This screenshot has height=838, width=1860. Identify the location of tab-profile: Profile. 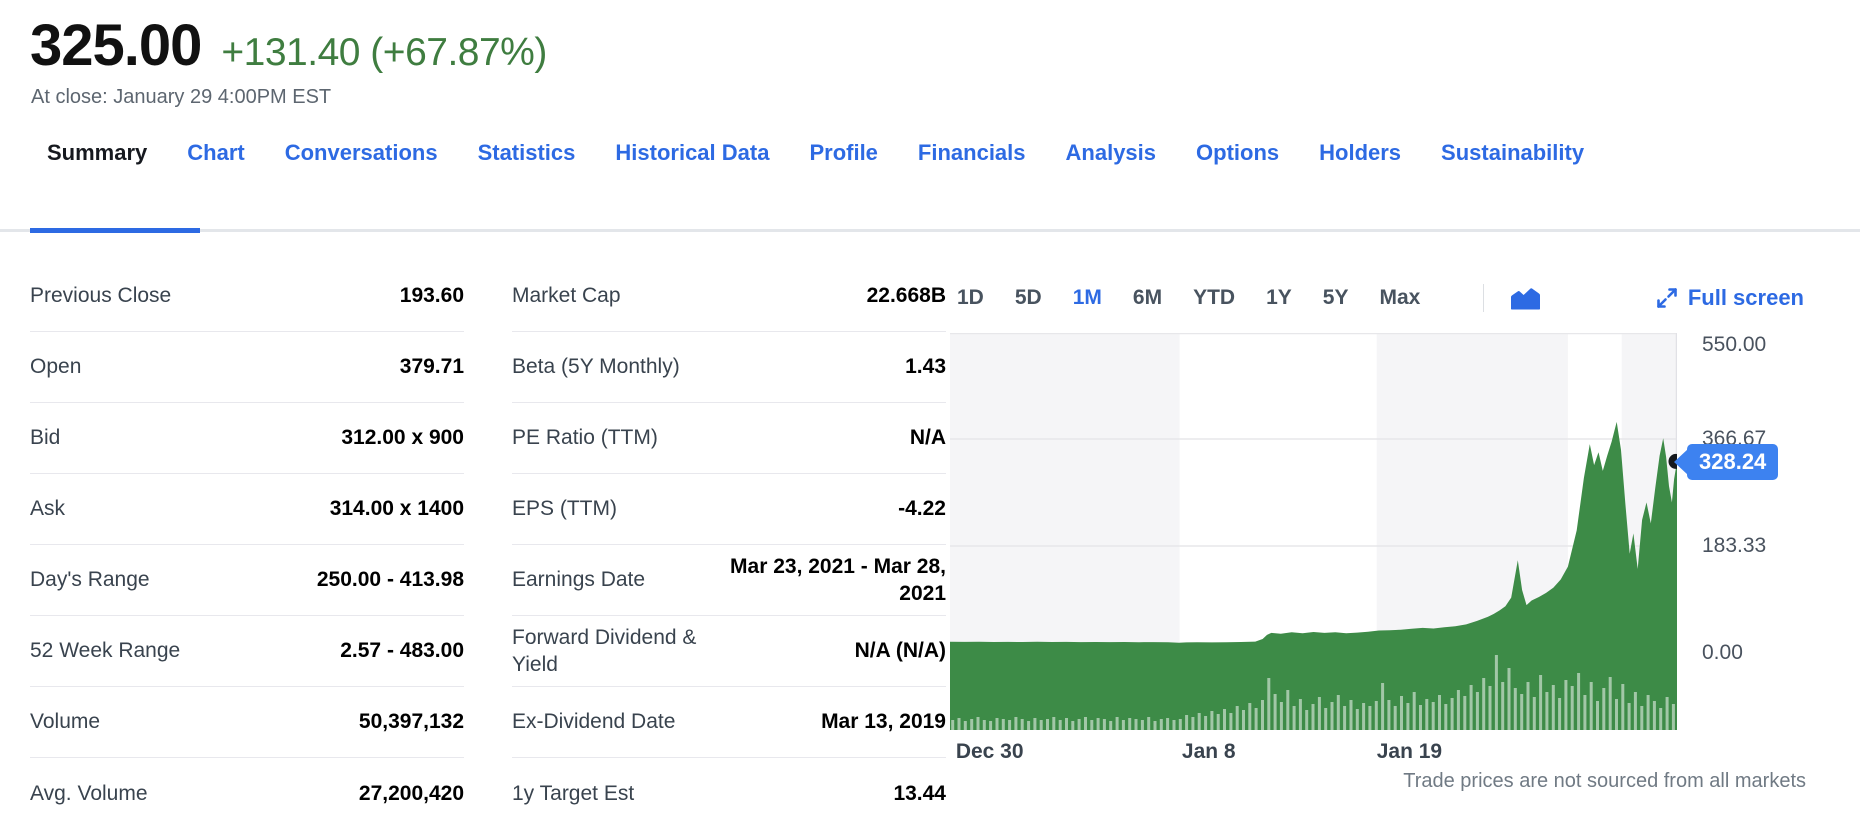
(843, 153).